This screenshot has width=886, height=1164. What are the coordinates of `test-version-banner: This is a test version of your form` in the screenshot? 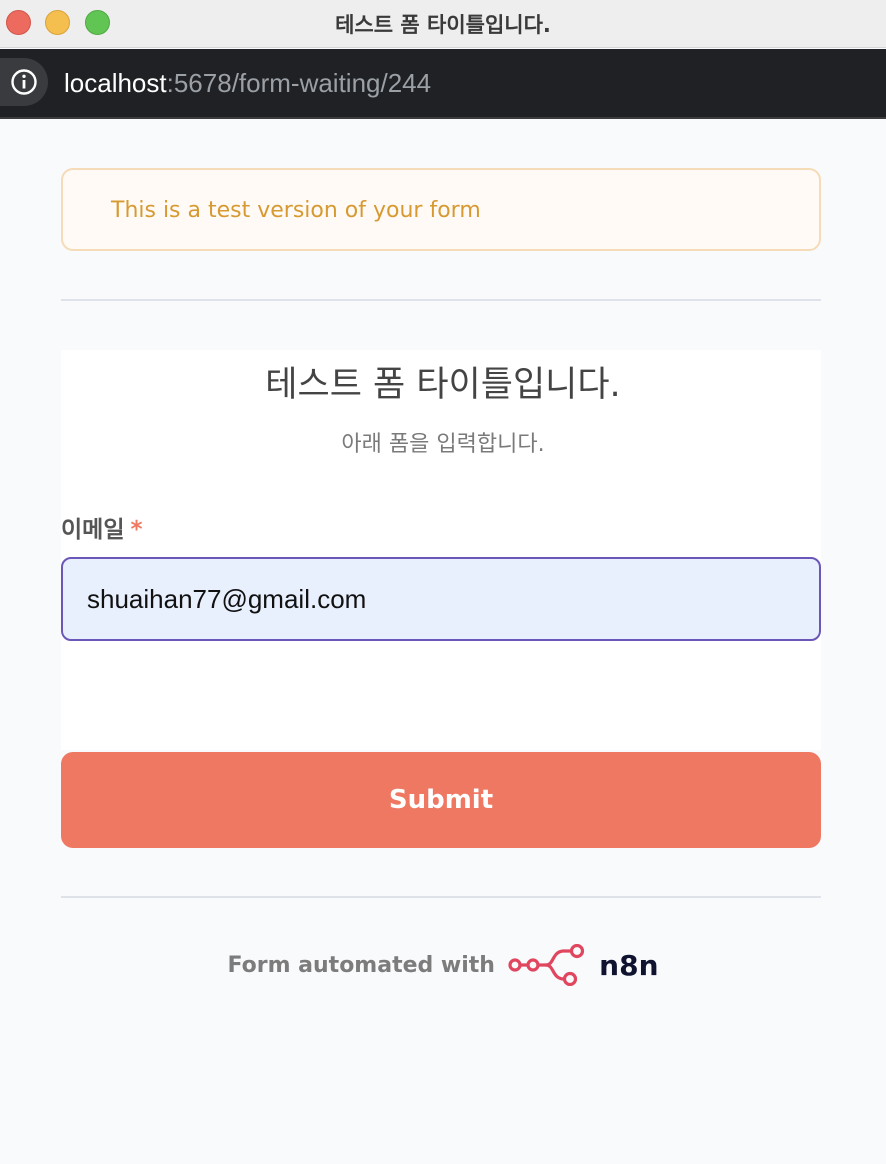 It's located at (441, 209).